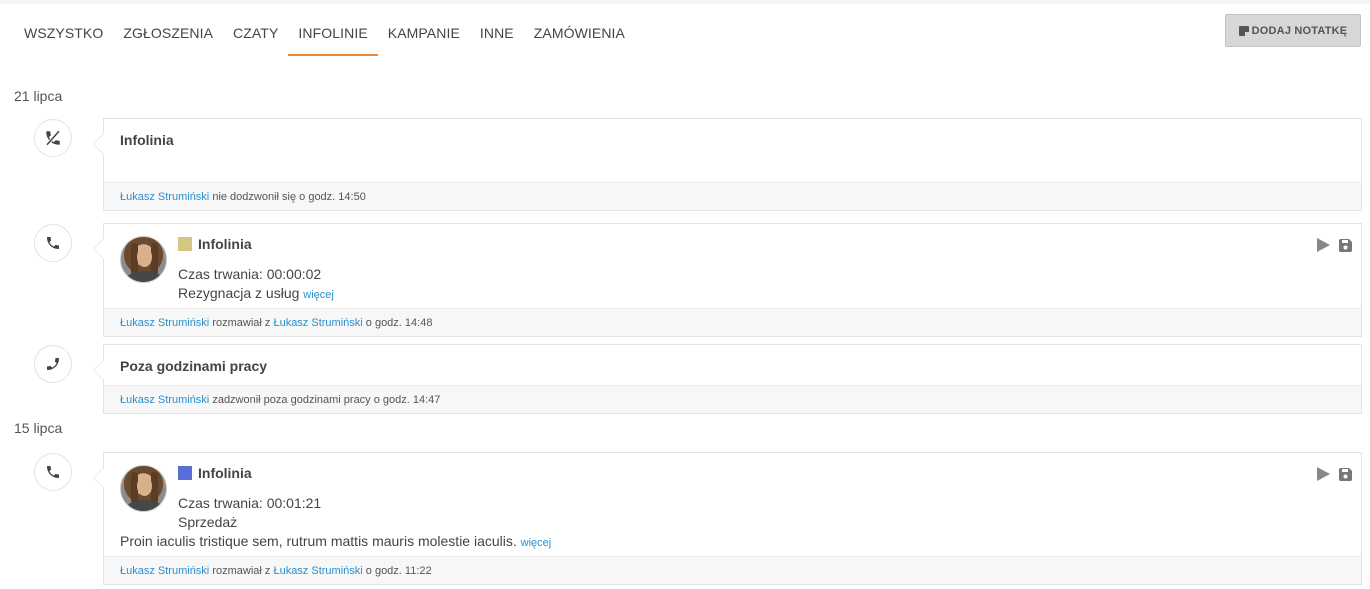 This screenshot has height=589, width=1370. Describe the element at coordinates (38, 428) in the screenshot. I see `date-header: 15 lipca` at that location.